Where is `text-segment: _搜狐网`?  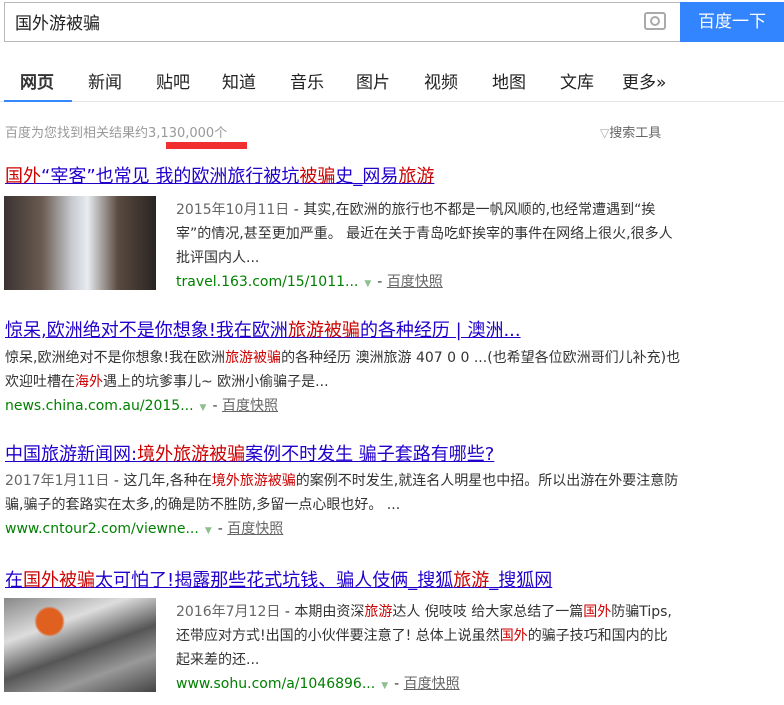
text-segment: _搜狐网 is located at coordinates (521, 580).